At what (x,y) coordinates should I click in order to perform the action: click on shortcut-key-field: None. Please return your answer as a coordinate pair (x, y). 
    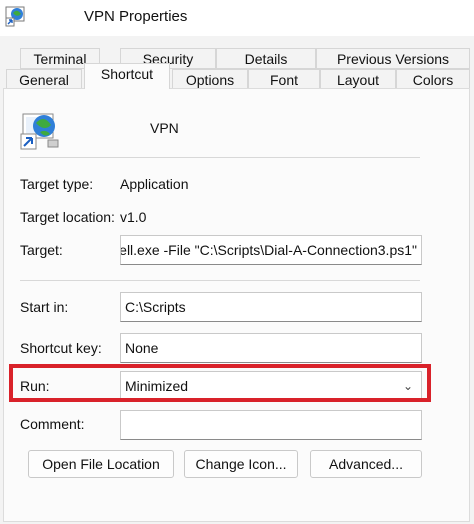
    Looking at the image, I should click on (271, 348).